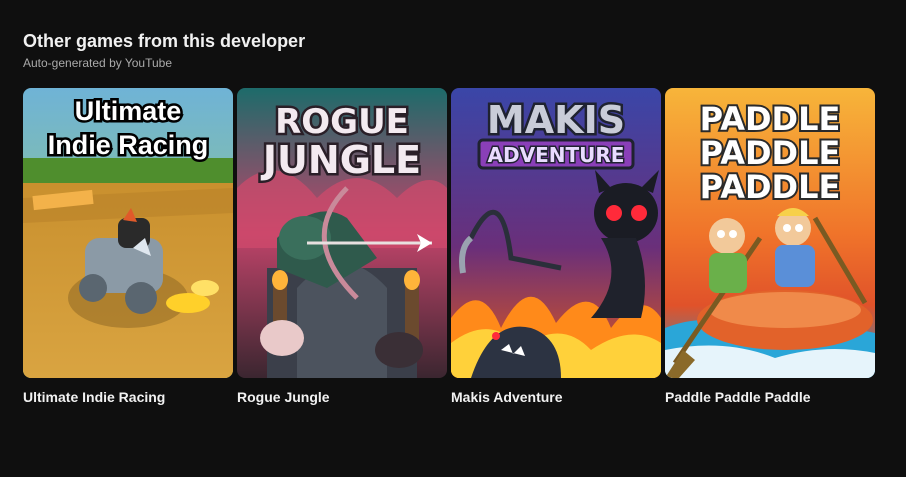 The image size is (906, 477). What do you see at coordinates (98, 63) in the screenshot?
I see `shelf-subtitle: Auto-generated by YouTube` at bounding box center [98, 63].